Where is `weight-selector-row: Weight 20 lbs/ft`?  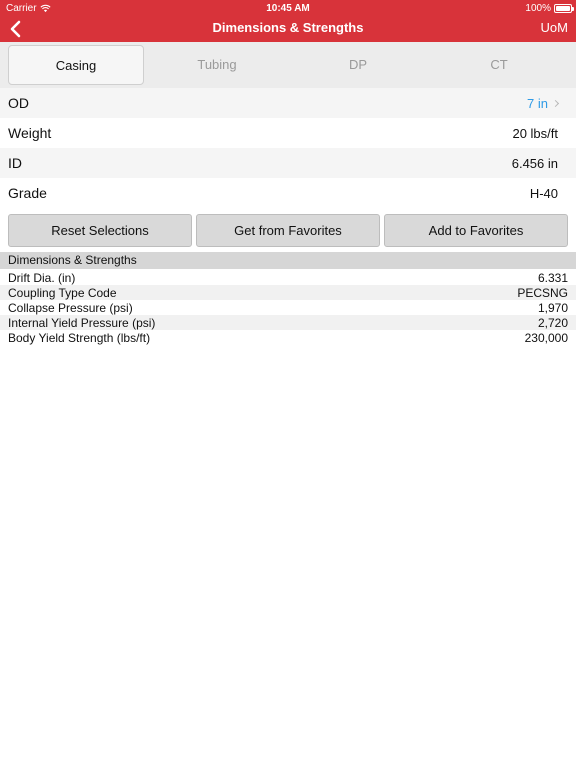 weight-selector-row: Weight 20 lbs/ft is located at coordinates (288, 133).